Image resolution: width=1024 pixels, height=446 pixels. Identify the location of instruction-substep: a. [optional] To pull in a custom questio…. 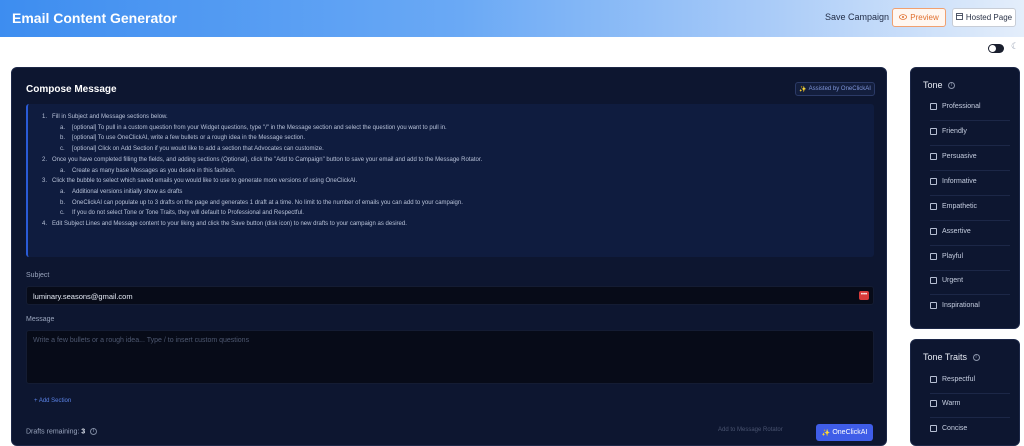
(253, 127).